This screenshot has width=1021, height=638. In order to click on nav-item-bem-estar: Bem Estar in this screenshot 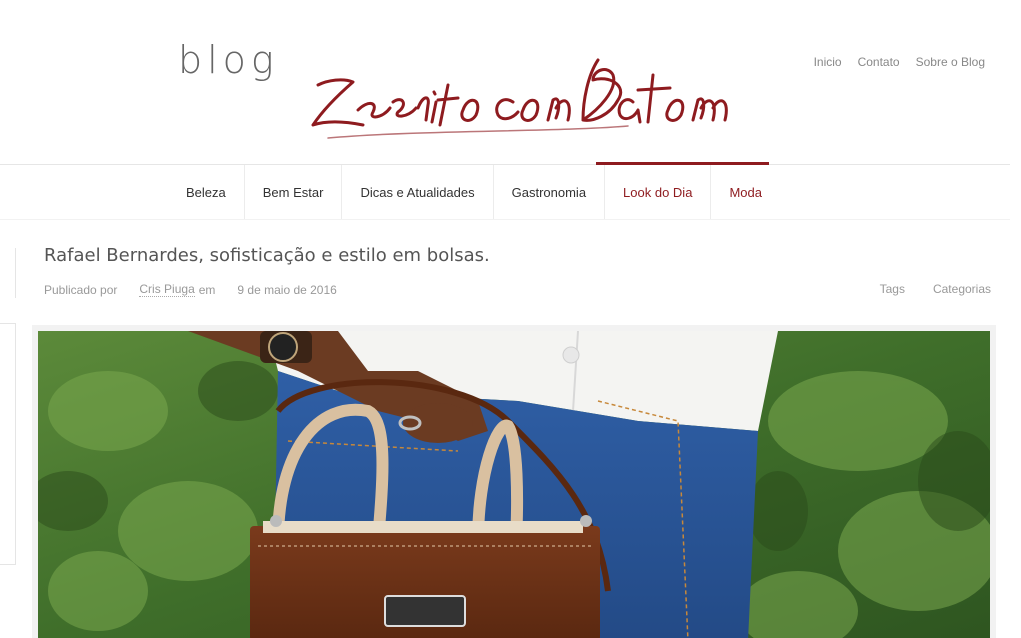, I will do `click(294, 192)`.